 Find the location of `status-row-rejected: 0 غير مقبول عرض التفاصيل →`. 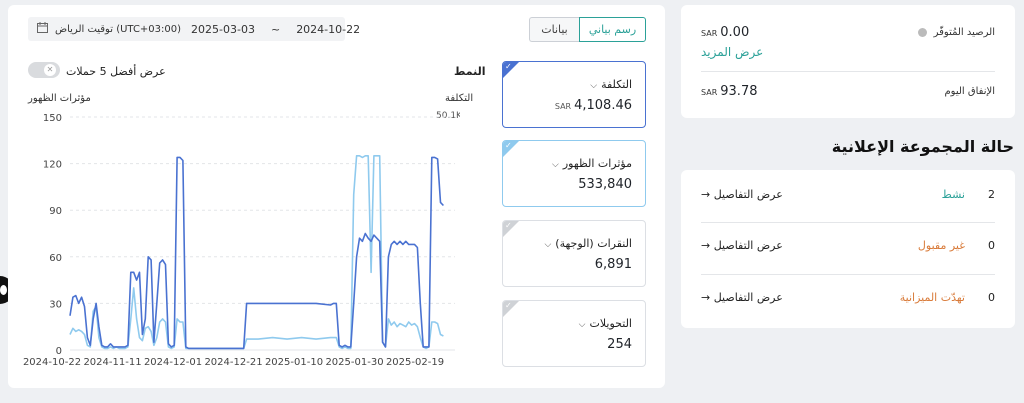

status-row-rejected: 0 غير مقبول عرض التفاصيل → is located at coordinates (848, 247).